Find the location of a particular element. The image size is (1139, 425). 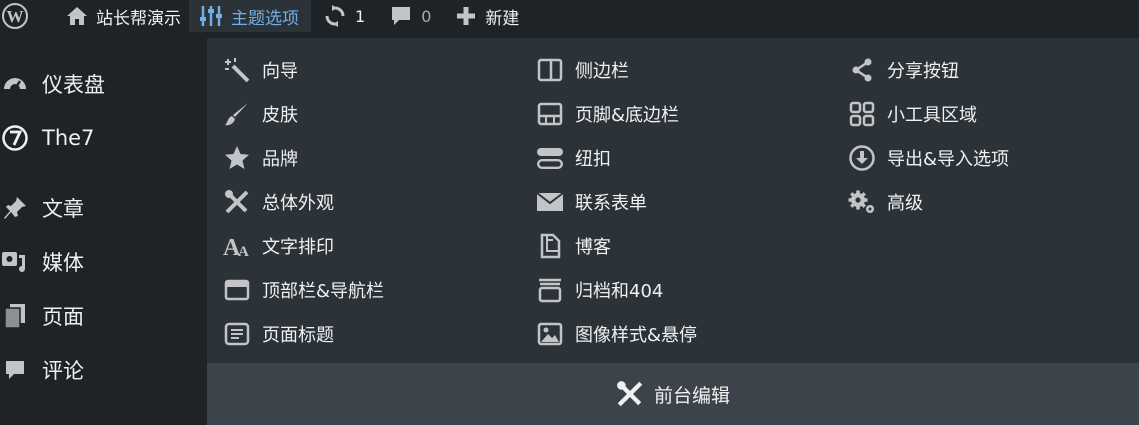

submenu-item-footer-bottom-bar: 页脚&底边栏 is located at coordinates (616, 114).